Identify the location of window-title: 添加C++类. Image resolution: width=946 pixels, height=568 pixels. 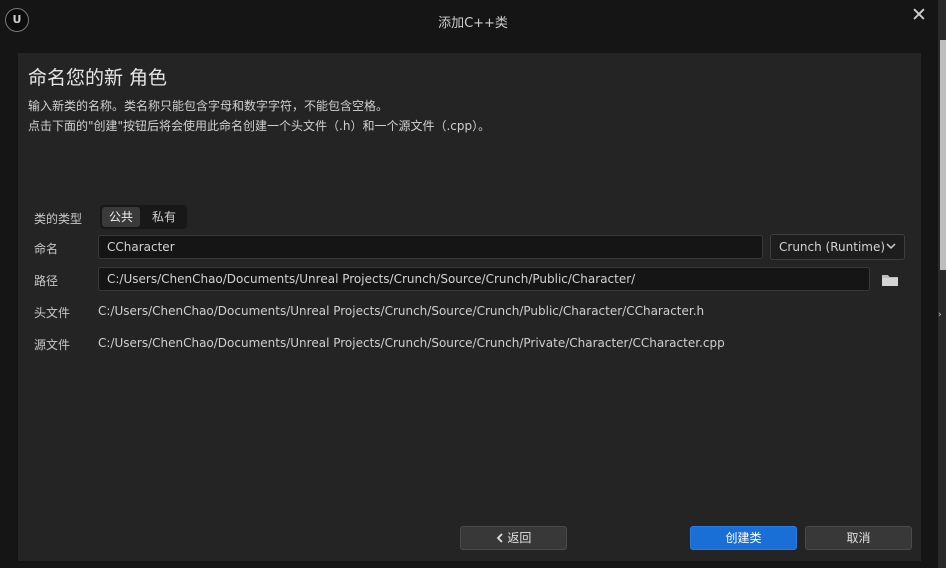
(473, 23).